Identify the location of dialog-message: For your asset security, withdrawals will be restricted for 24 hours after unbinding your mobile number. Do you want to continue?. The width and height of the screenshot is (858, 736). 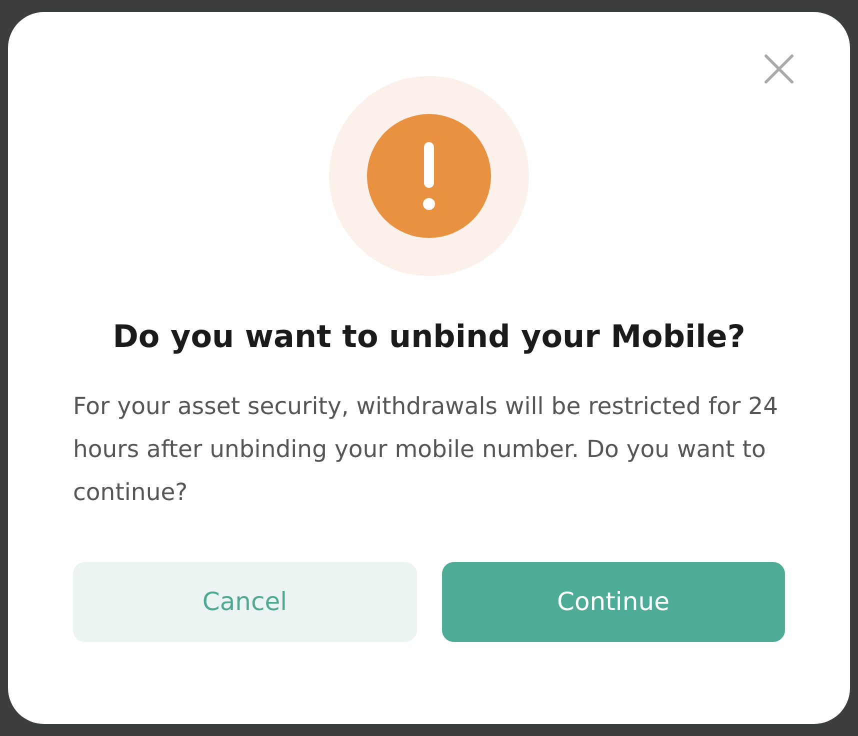
(426, 449).